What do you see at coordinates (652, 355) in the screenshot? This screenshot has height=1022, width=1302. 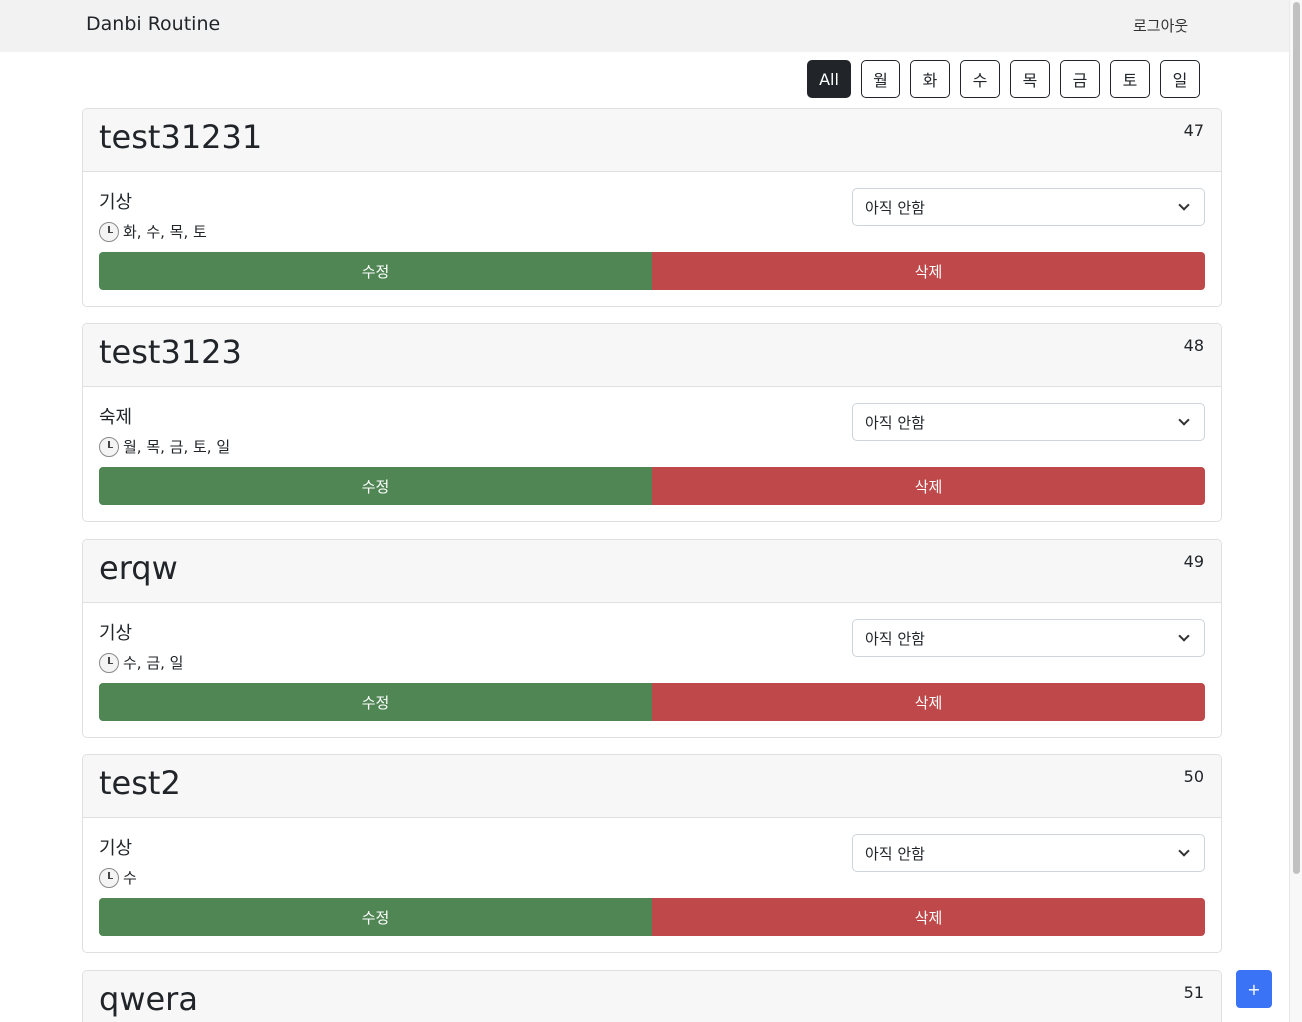 I see `card-header: test3123 48` at bounding box center [652, 355].